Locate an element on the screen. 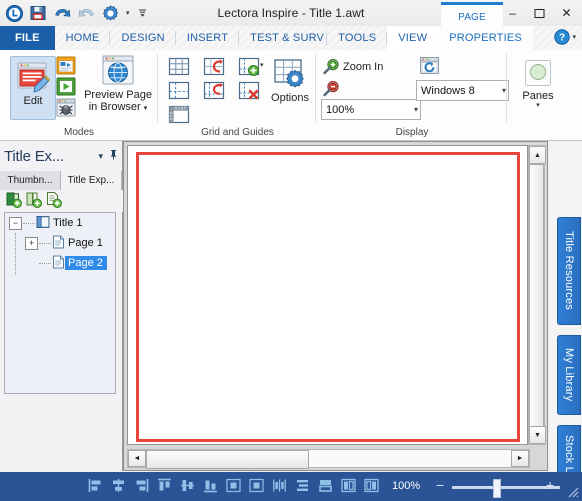 This screenshot has width=582, height=501. canvas-hscrollbar: ◄ ► is located at coordinates (328, 459).